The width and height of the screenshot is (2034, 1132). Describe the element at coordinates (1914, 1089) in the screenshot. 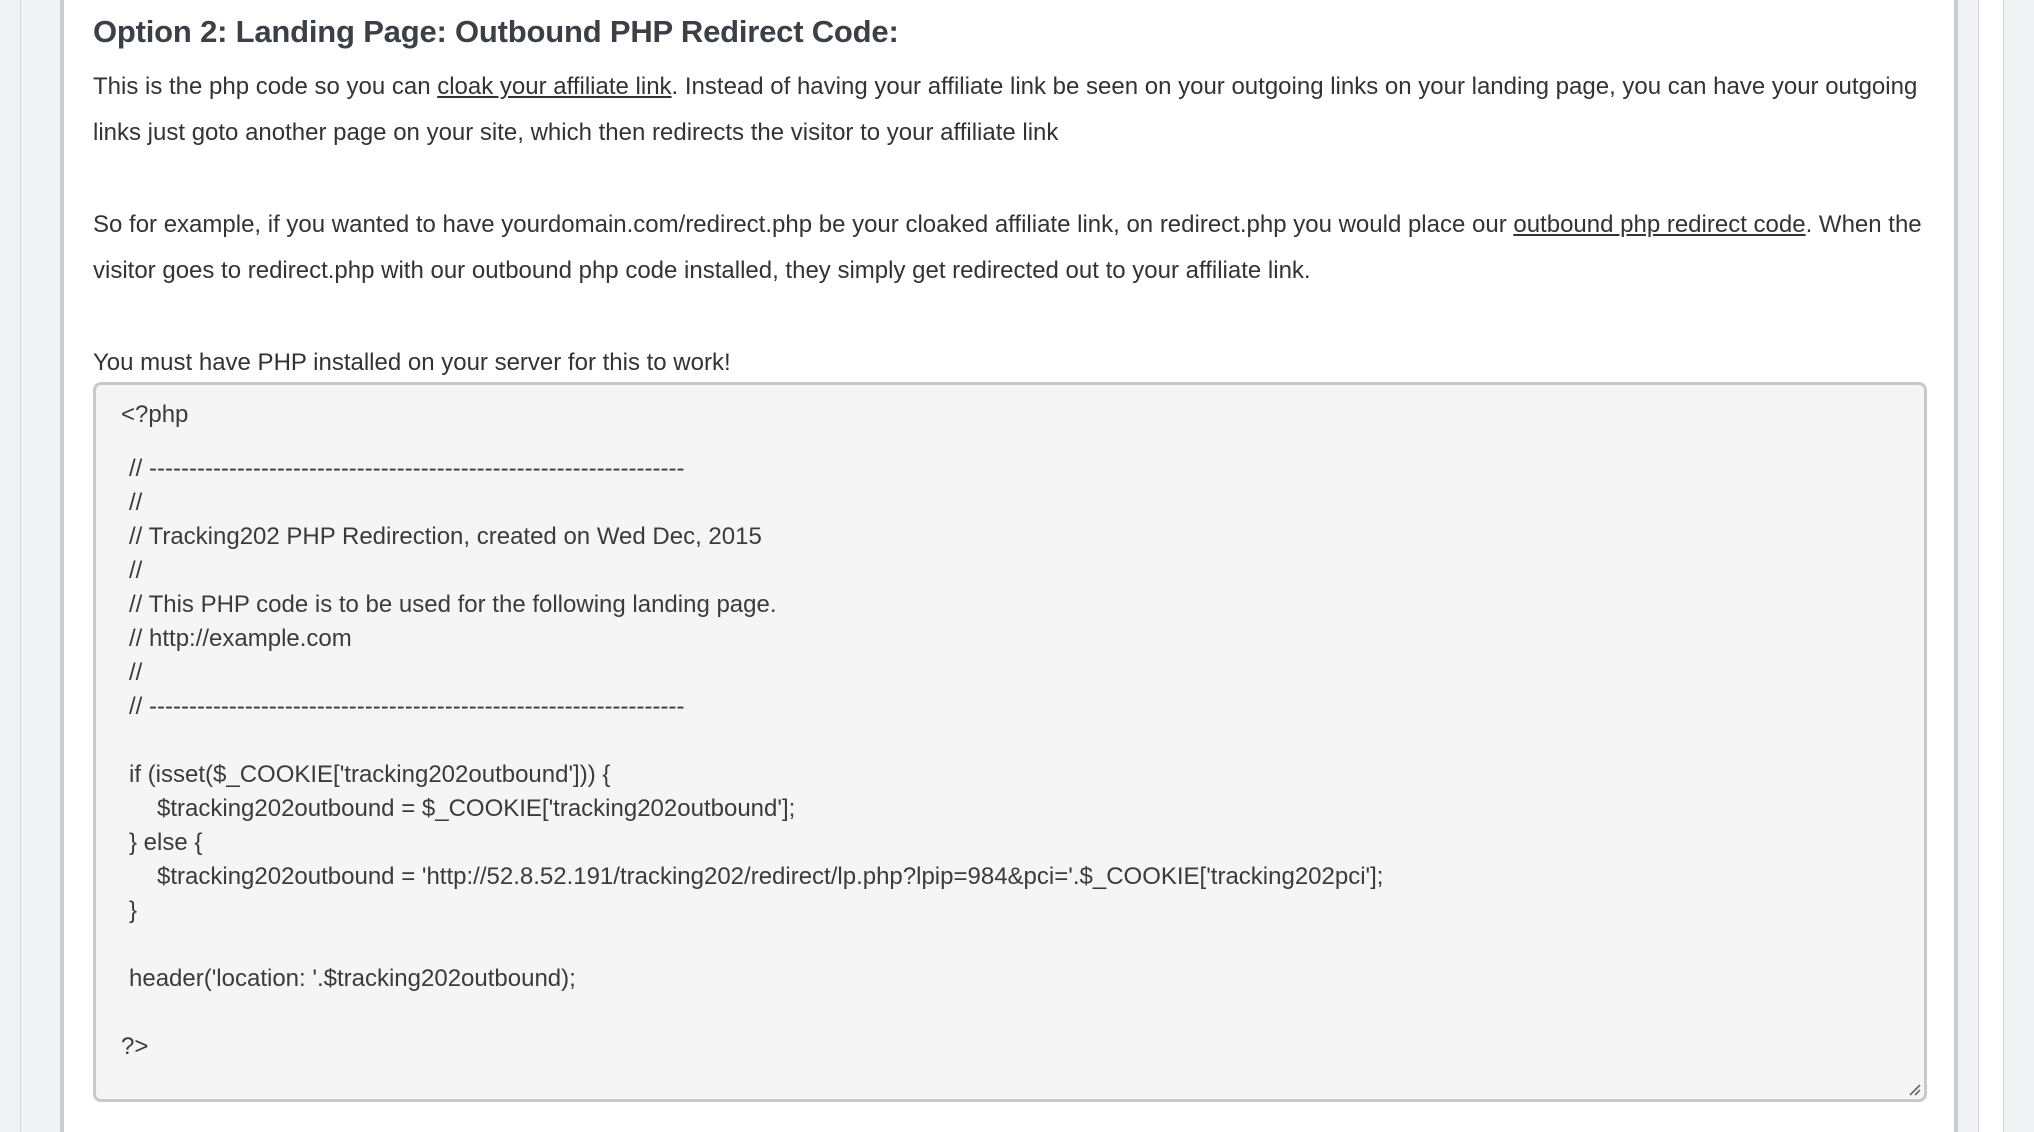

I see `resize-handle-icon` at that location.